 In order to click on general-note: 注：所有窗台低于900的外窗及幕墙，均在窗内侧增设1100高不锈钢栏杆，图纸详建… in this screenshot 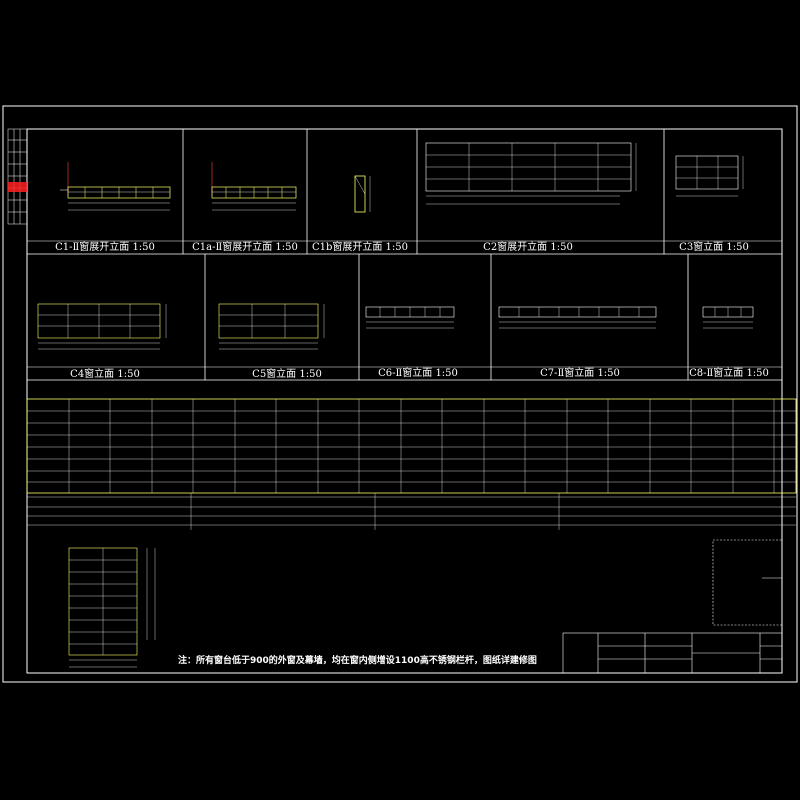, I will do `click(357, 660)`.